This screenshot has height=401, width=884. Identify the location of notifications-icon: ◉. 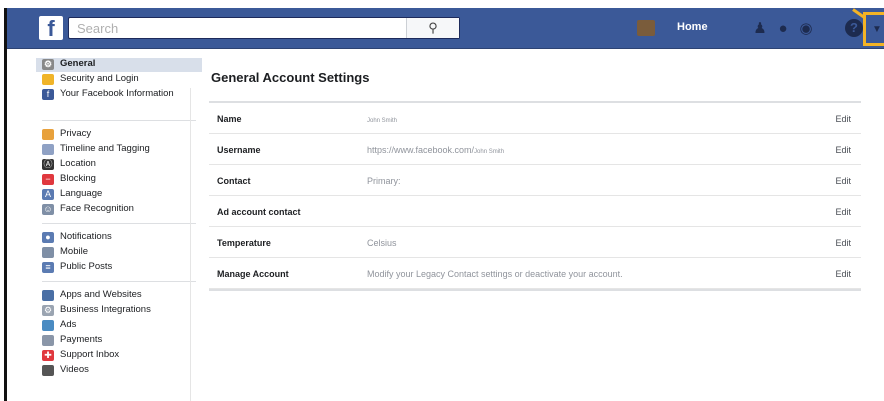
(806, 29).